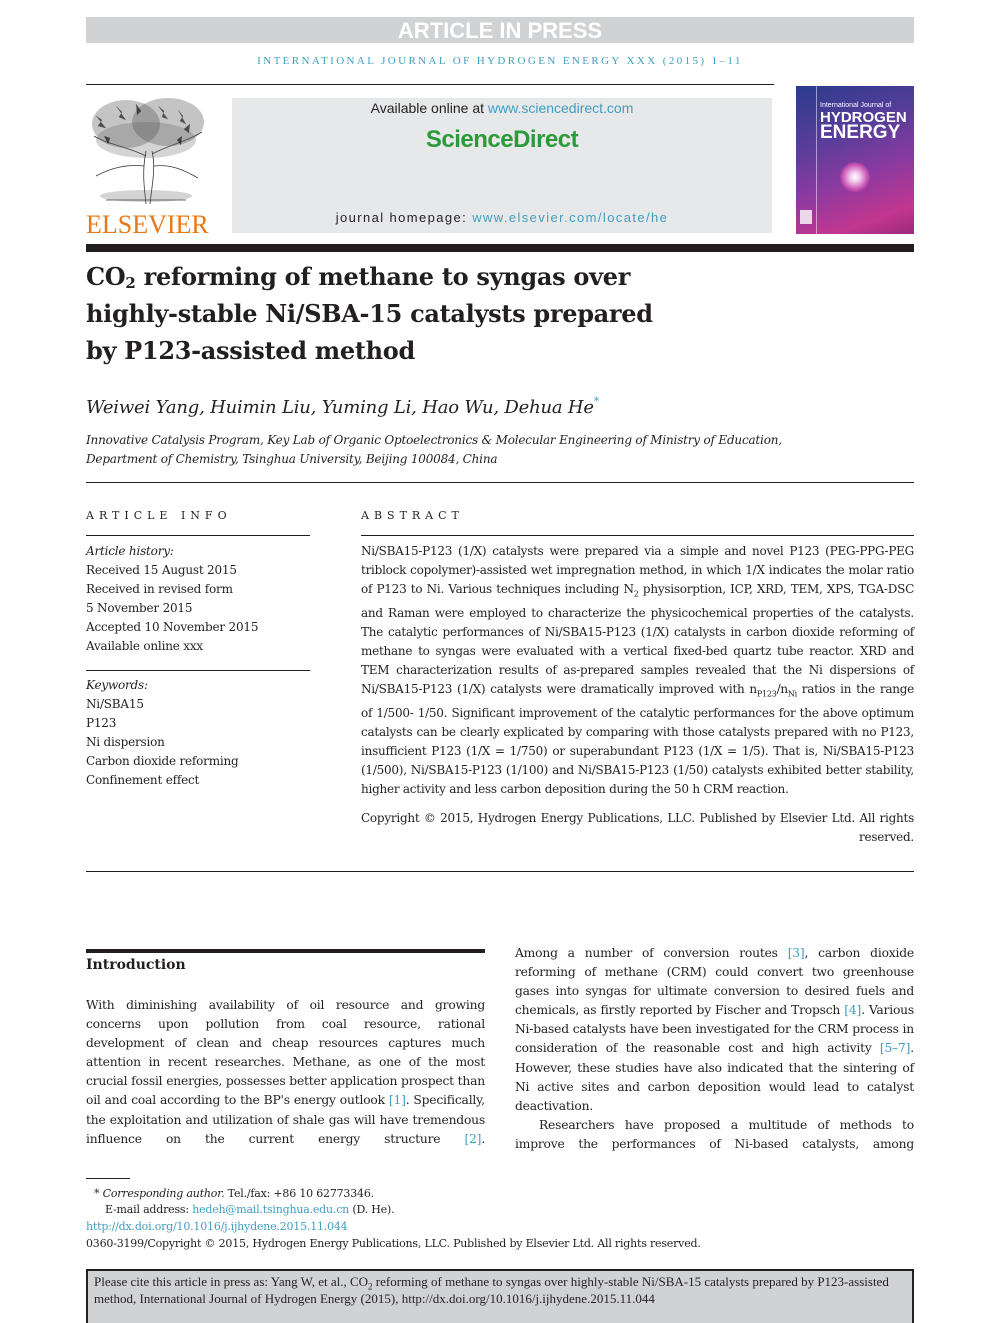  I want to click on cover-orb-graphic, so click(855, 177).